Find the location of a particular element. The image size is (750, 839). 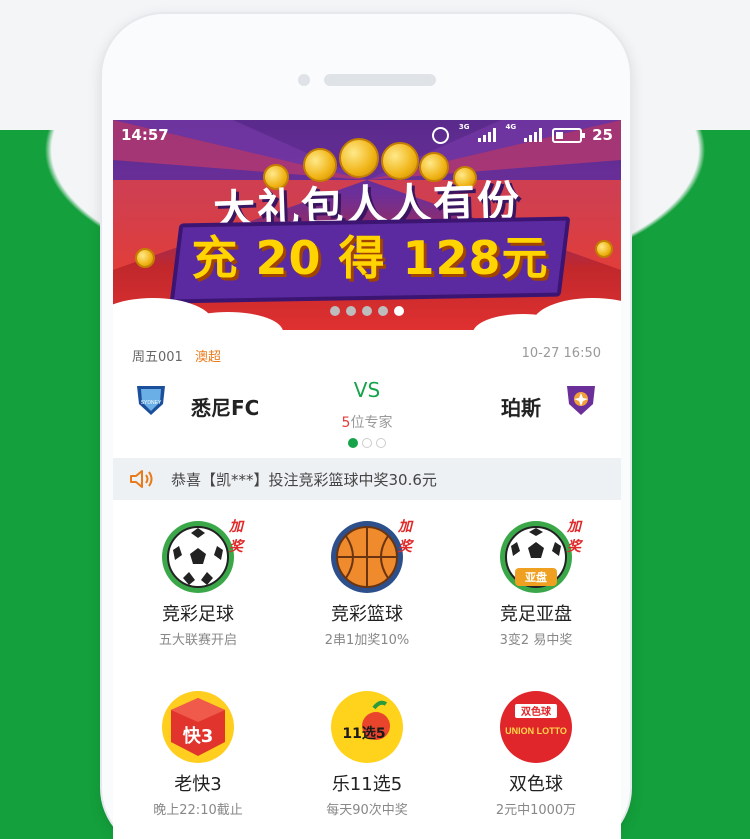

kuai3-icon: 快3 is located at coordinates (198, 727).